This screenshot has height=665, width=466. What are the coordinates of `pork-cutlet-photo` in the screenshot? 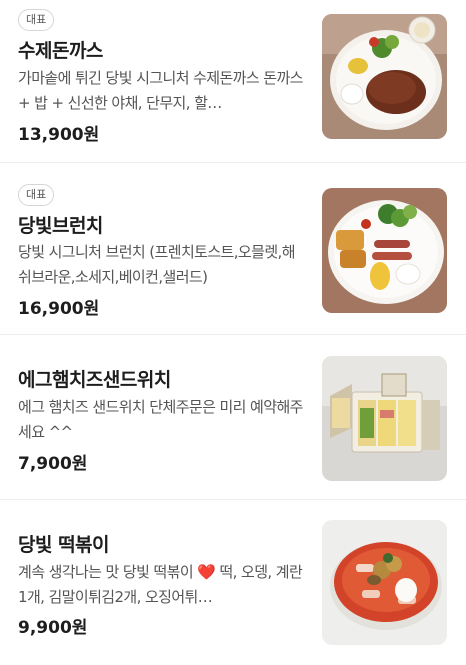 It's located at (384, 76).